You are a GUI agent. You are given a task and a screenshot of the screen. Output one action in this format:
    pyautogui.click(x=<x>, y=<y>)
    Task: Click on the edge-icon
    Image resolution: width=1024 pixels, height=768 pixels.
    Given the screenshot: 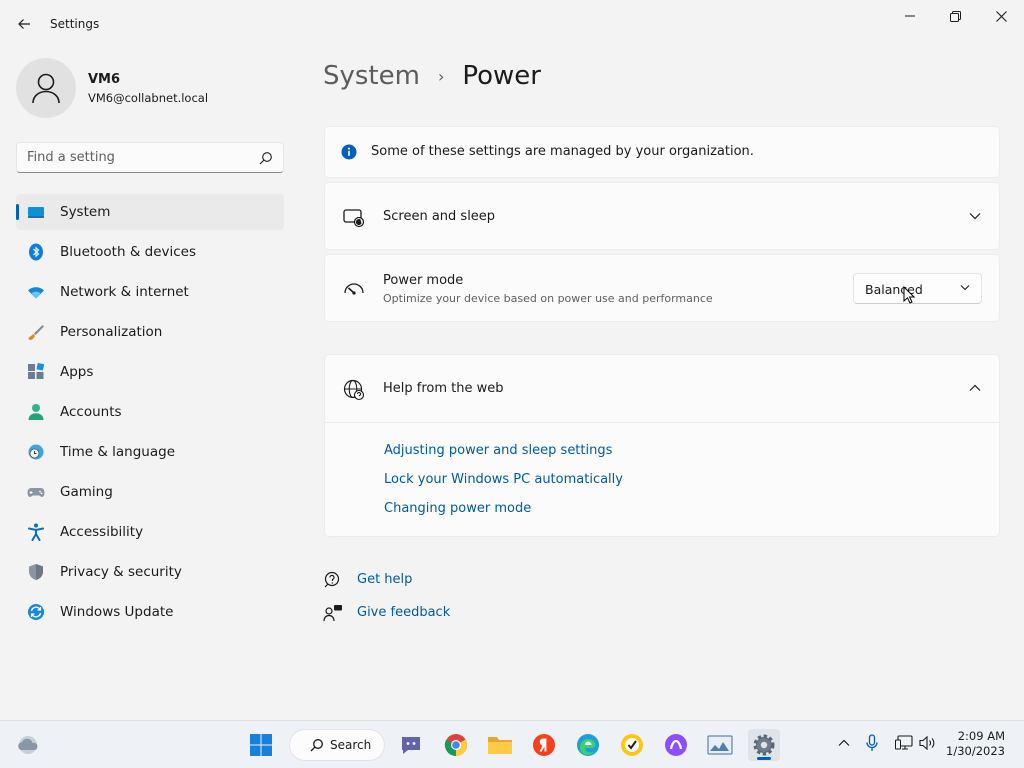 What is the action you would take?
    pyautogui.click(x=588, y=745)
    